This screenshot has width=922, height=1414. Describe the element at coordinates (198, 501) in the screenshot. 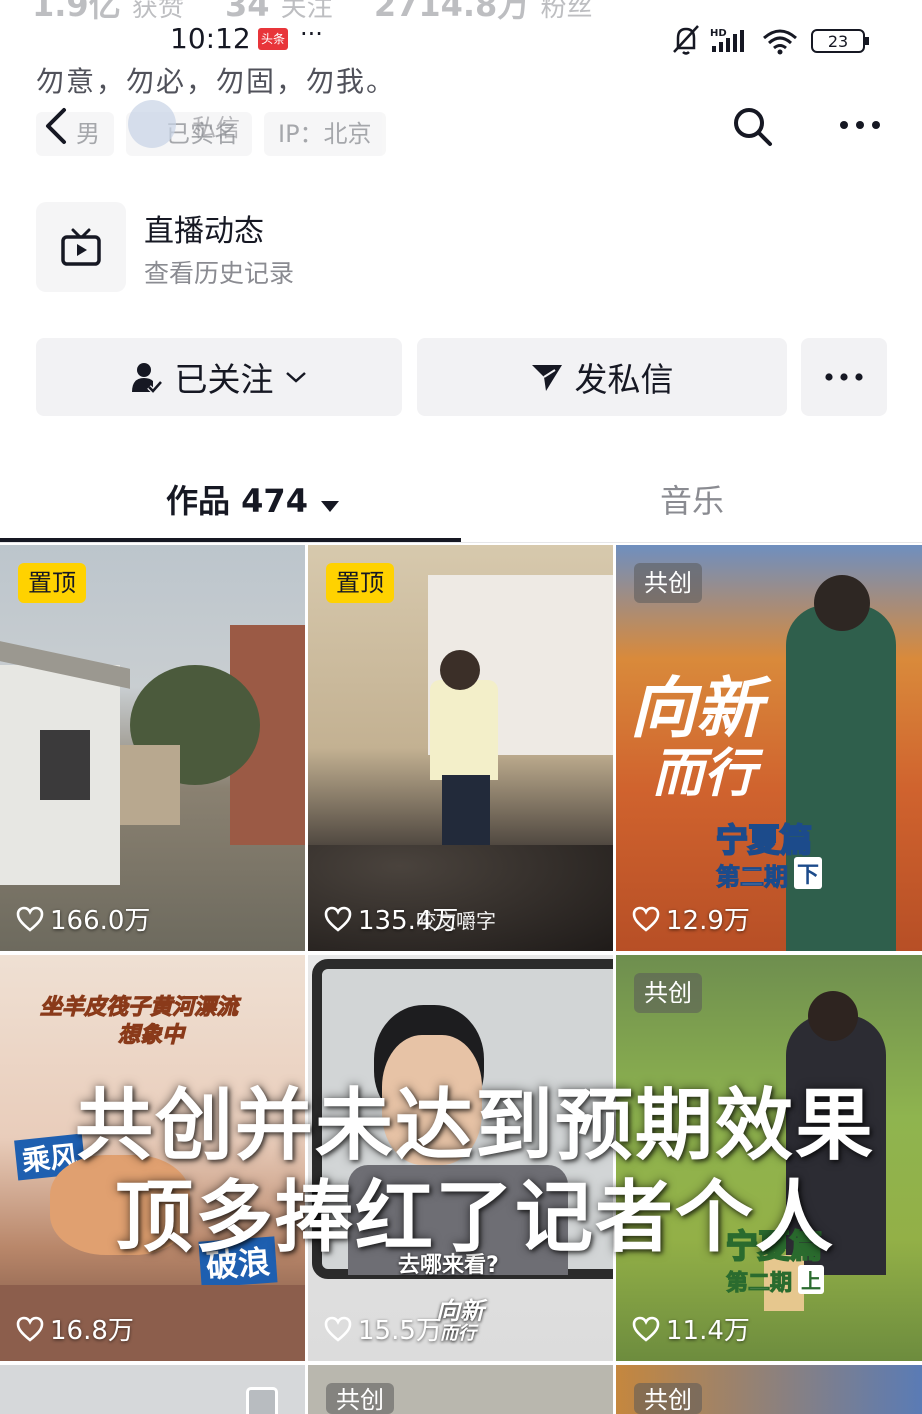

I see `tab-works-label: 作品` at that location.